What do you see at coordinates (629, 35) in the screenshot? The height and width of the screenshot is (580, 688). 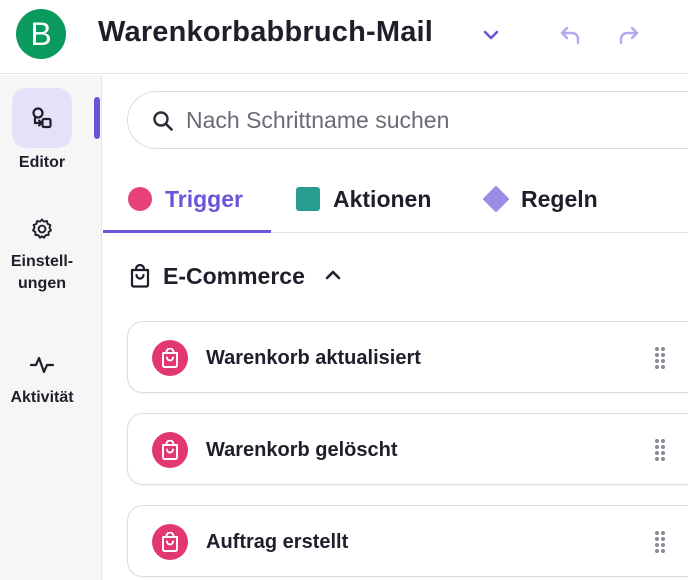 I see `redo-icon` at bounding box center [629, 35].